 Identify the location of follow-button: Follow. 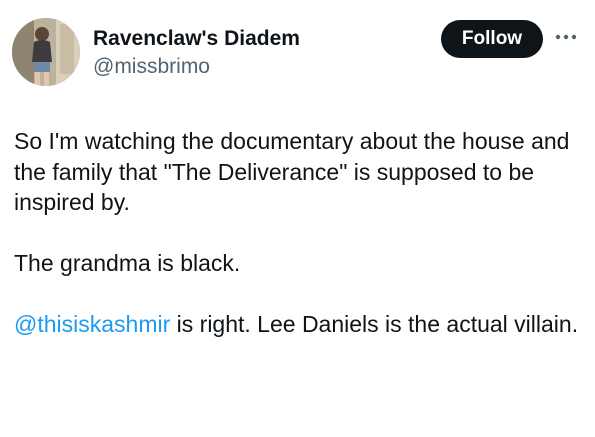
(492, 39).